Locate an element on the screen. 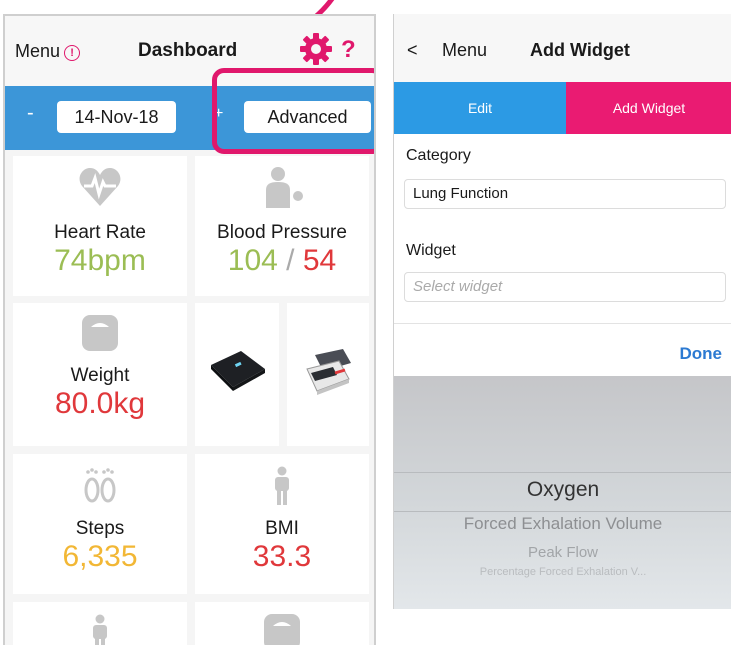 The width and height of the screenshot is (731, 645). weight-label: Weight is located at coordinates (100, 375).